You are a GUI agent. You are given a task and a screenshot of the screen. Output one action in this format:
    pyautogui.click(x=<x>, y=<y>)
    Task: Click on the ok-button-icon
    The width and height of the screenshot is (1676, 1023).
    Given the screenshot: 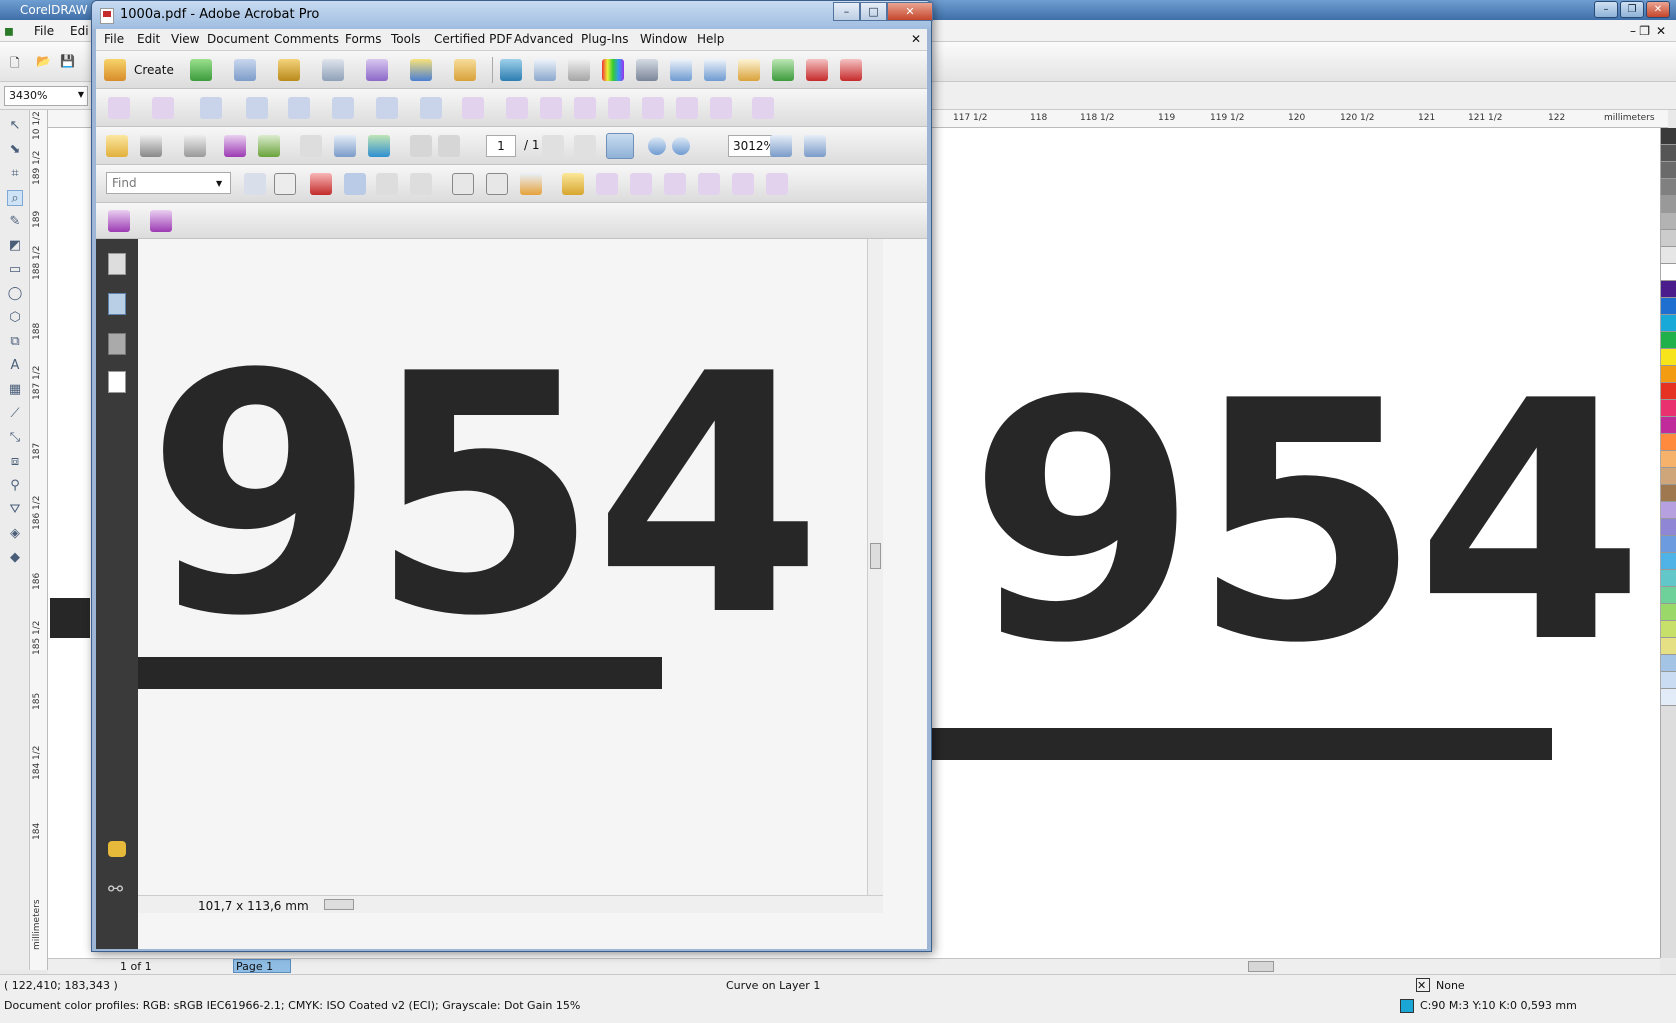 What is the action you would take?
    pyautogui.click(x=285, y=184)
    